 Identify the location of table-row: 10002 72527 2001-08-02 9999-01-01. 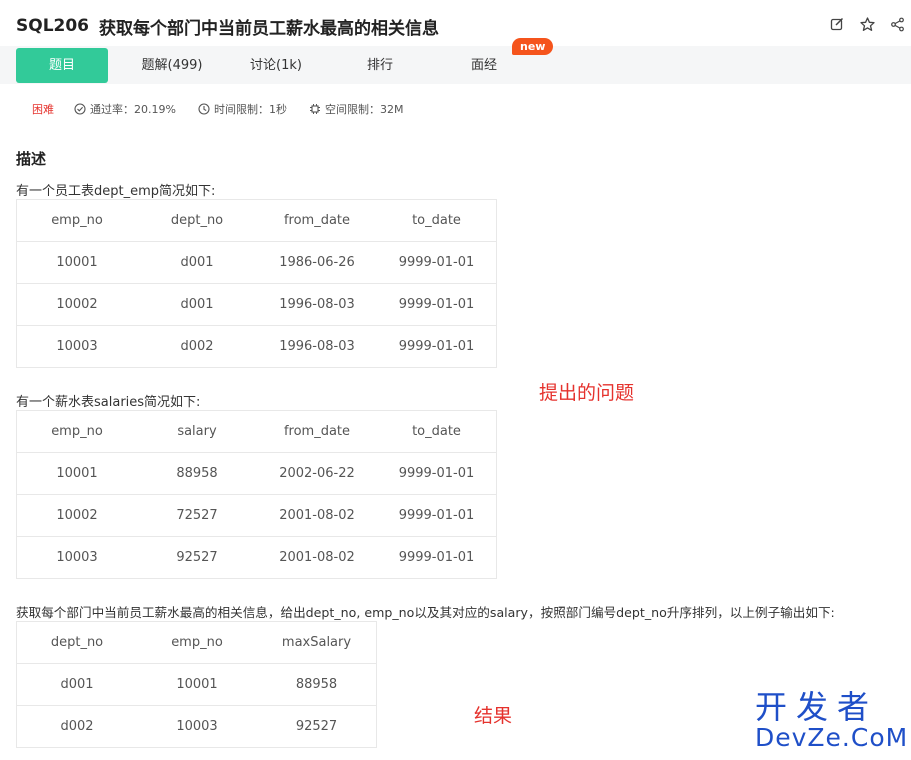
(256, 515).